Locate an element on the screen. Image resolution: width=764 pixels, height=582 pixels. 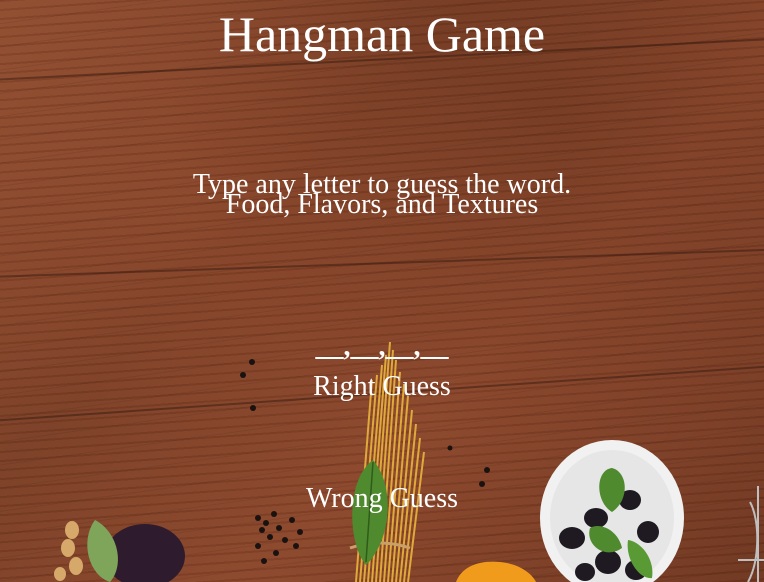
category-text: Food, Flavors, and Textures is located at coordinates (382, 204).